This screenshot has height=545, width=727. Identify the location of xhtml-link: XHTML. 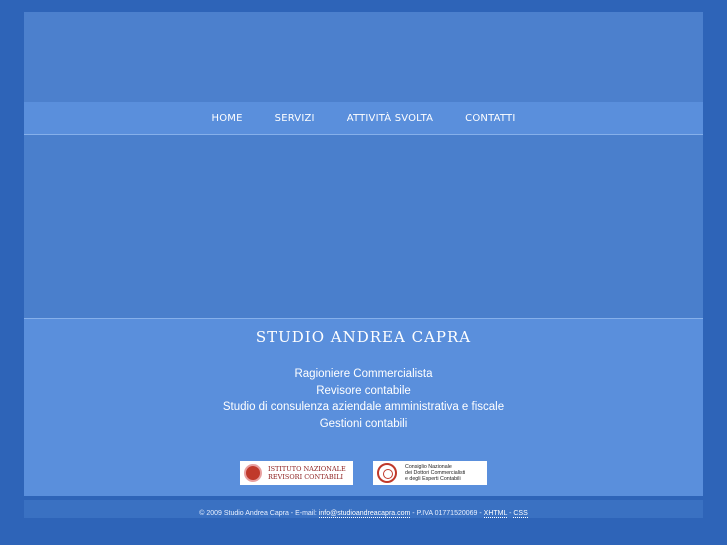
(495, 514).